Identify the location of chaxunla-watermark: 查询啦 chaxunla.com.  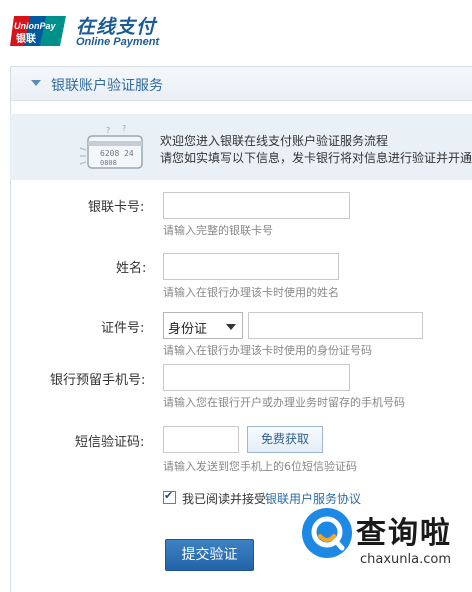
(382, 541).